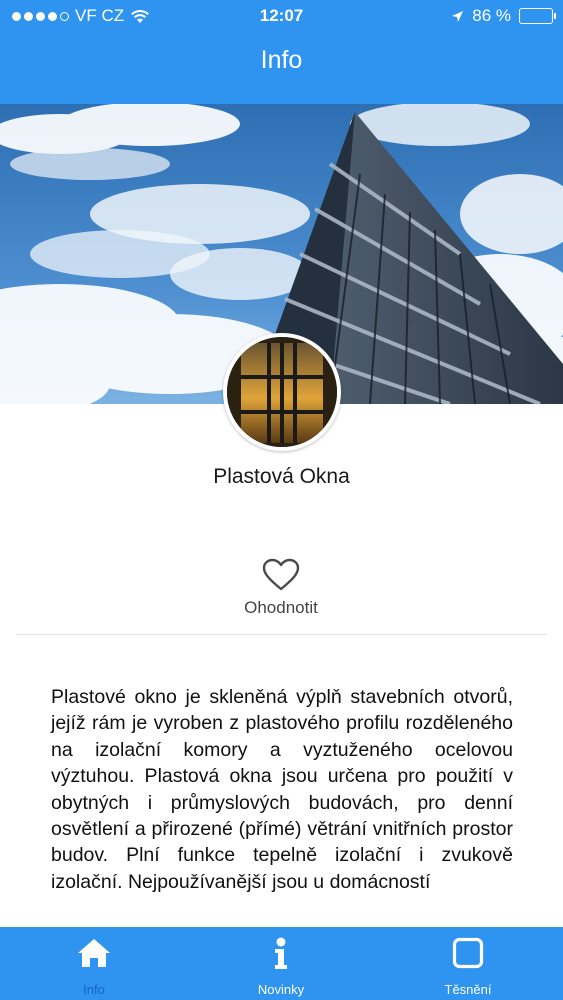 The height and width of the screenshot is (1000, 563). Describe the element at coordinates (94, 953) in the screenshot. I see `home-icon` at that location.